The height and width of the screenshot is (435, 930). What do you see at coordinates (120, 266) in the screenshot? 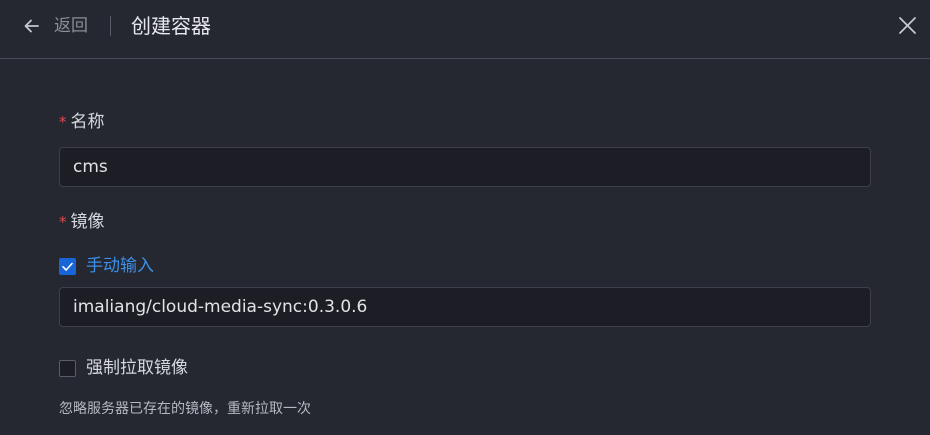
I see `manual-input-label: 手动输入` at bounding box center [120, 266].